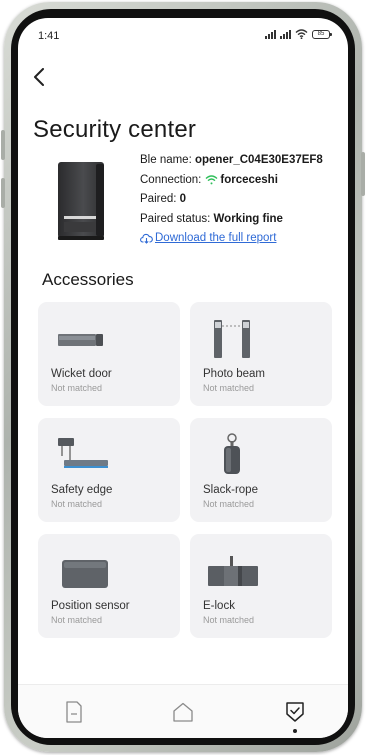  What do you see at coordinates (216, 238) in the screenshot?
I see `download-report-label: Download the full report` at bounding box center [216, 238].